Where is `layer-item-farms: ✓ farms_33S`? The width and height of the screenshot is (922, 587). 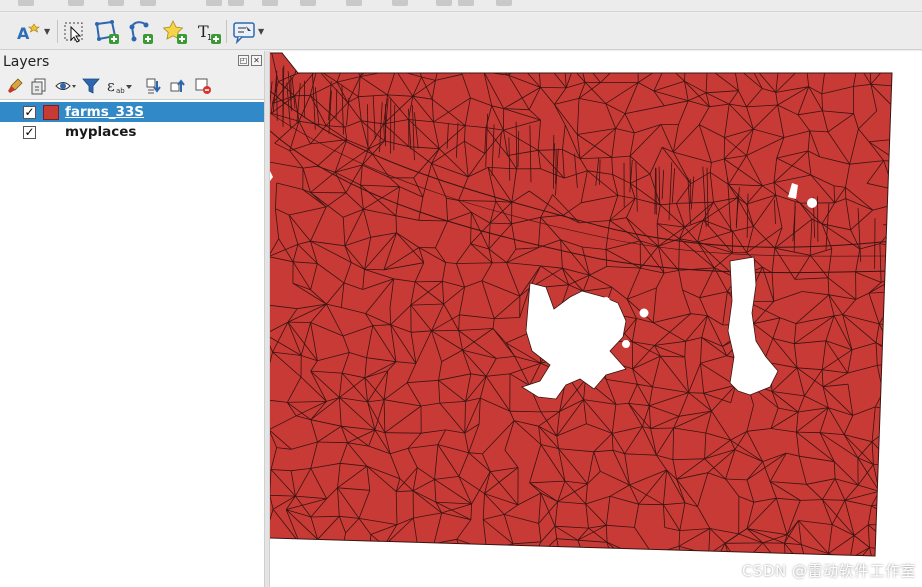
layer-item-farms: ✓ farms_33S is located at coordinates (132, 112).